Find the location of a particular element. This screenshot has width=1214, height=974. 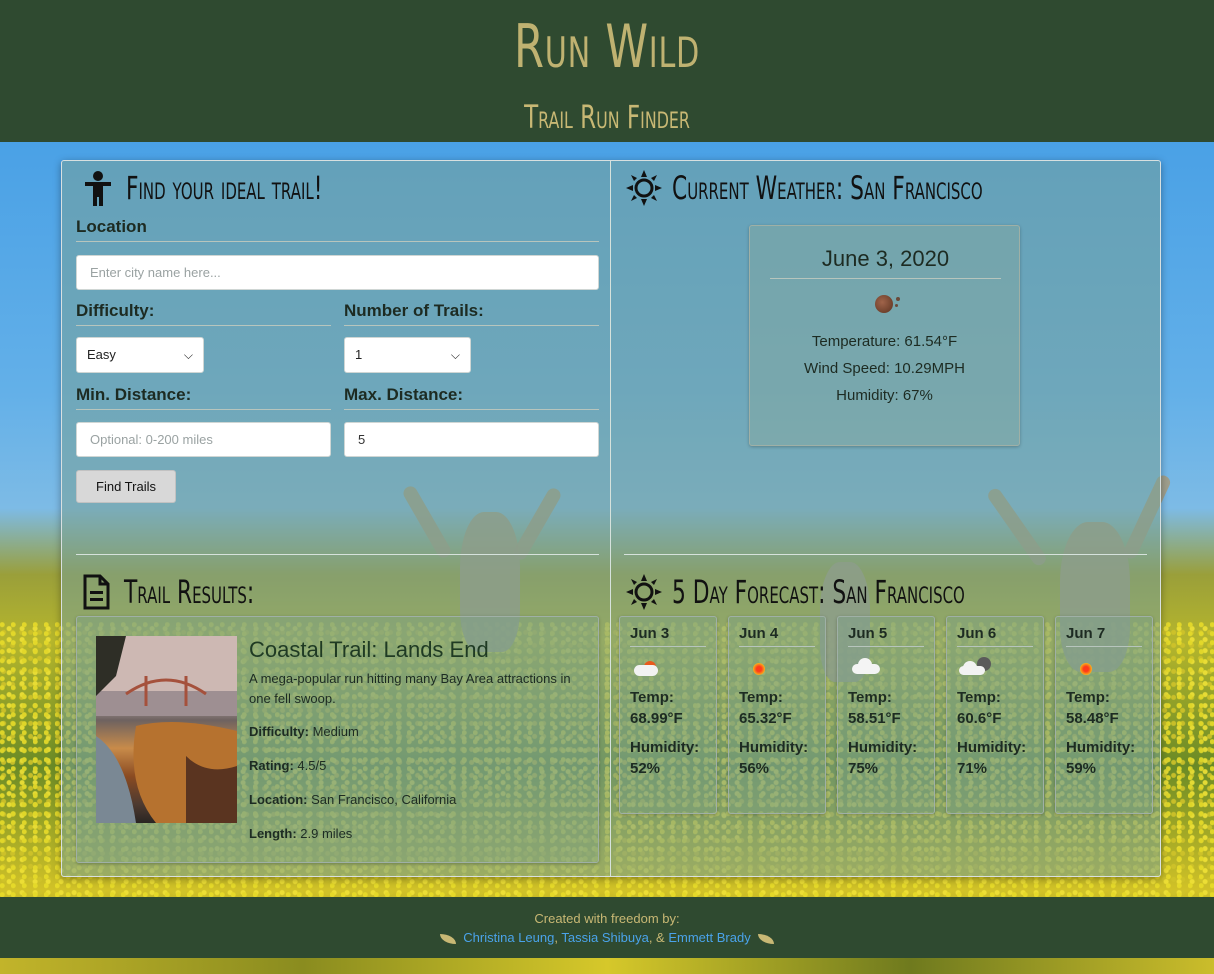

footer-credit: Created with freedom by: is located at coordinates (607, 918).